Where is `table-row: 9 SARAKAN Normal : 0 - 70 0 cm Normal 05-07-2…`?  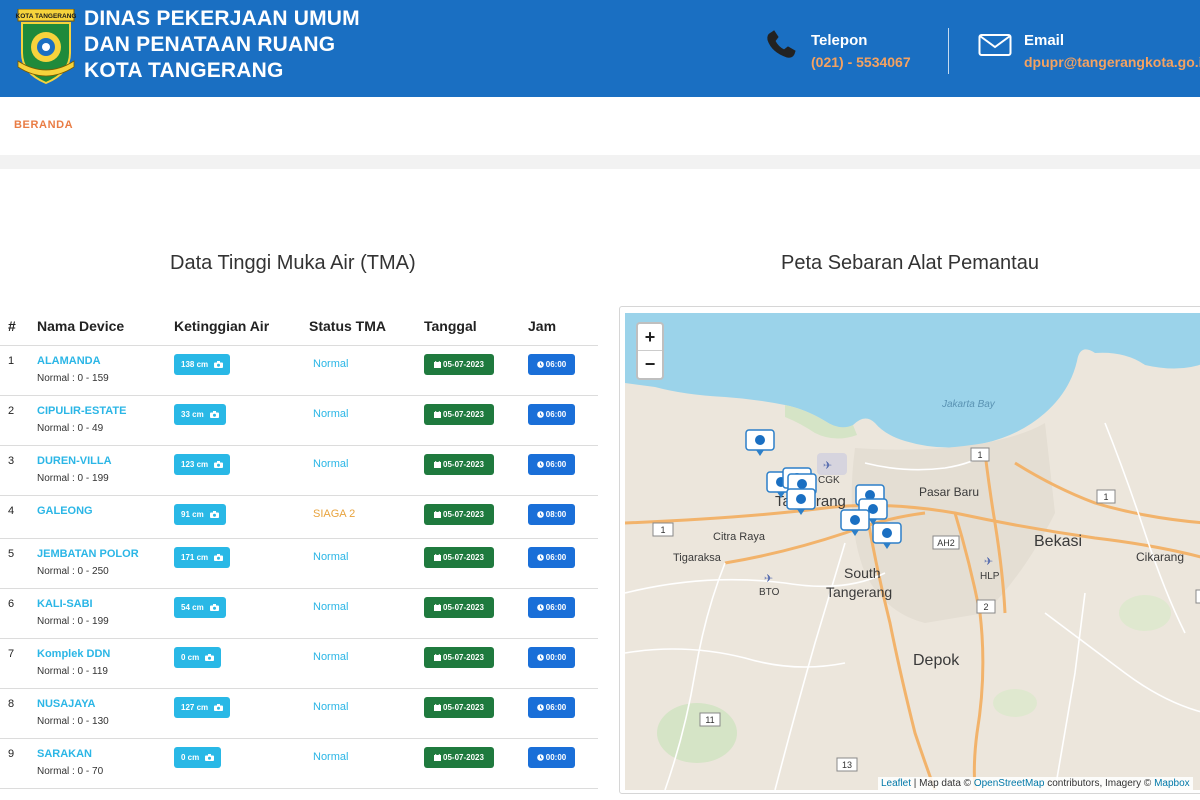 table-row: 9 SARAKAN Normal : 0 - 70 0 cm Normal 05-07-2… is located at coordinates (299, 764).